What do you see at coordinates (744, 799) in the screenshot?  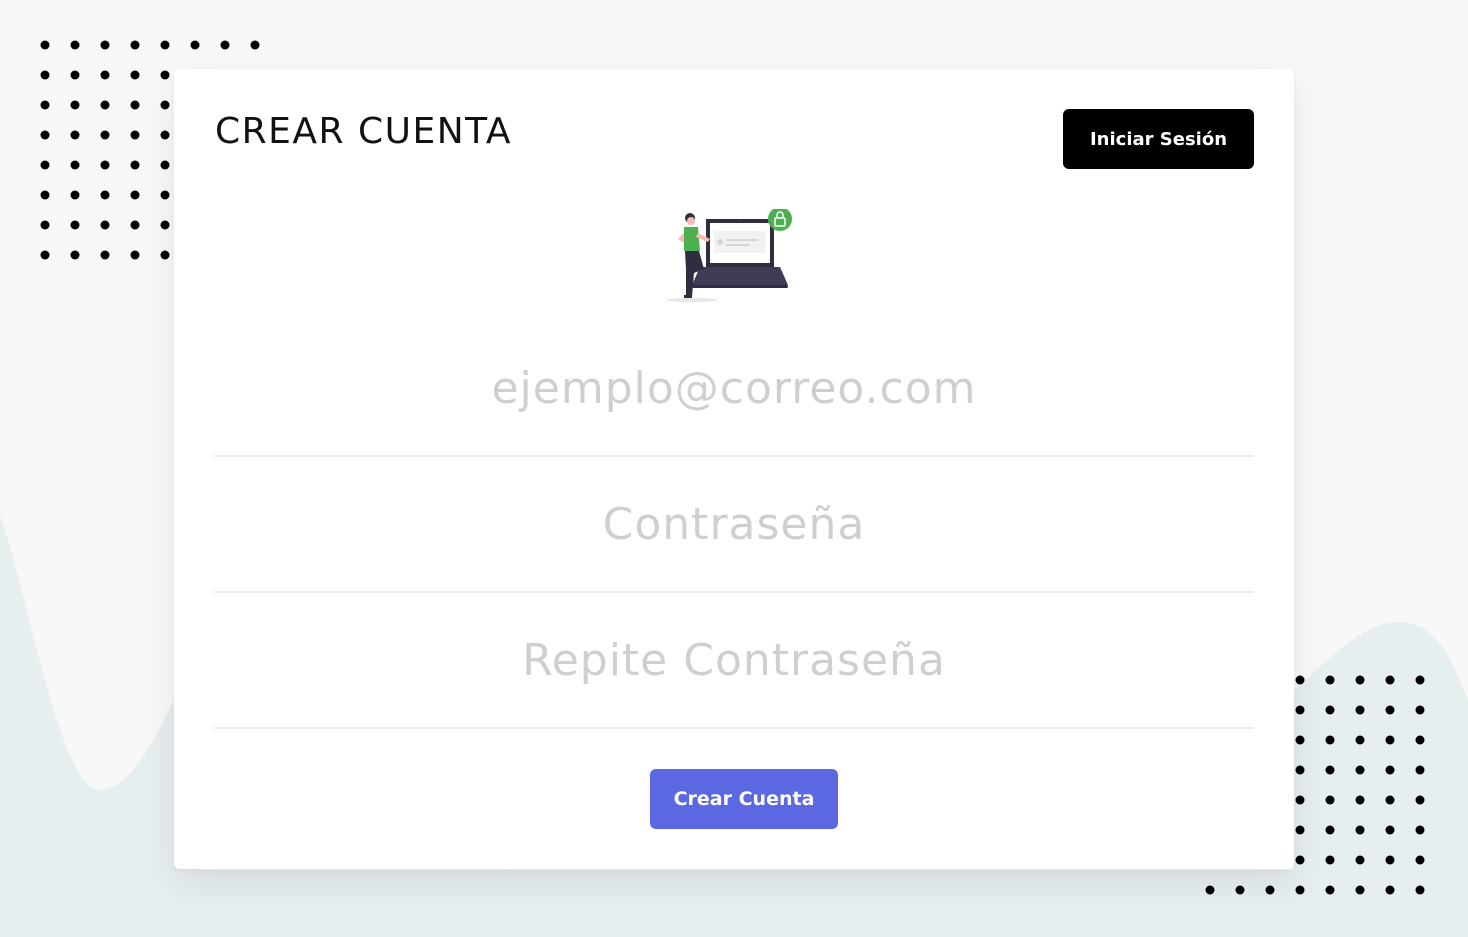 I see `create-account-button: Crear Cuenta` at bounding box center [744, 799].